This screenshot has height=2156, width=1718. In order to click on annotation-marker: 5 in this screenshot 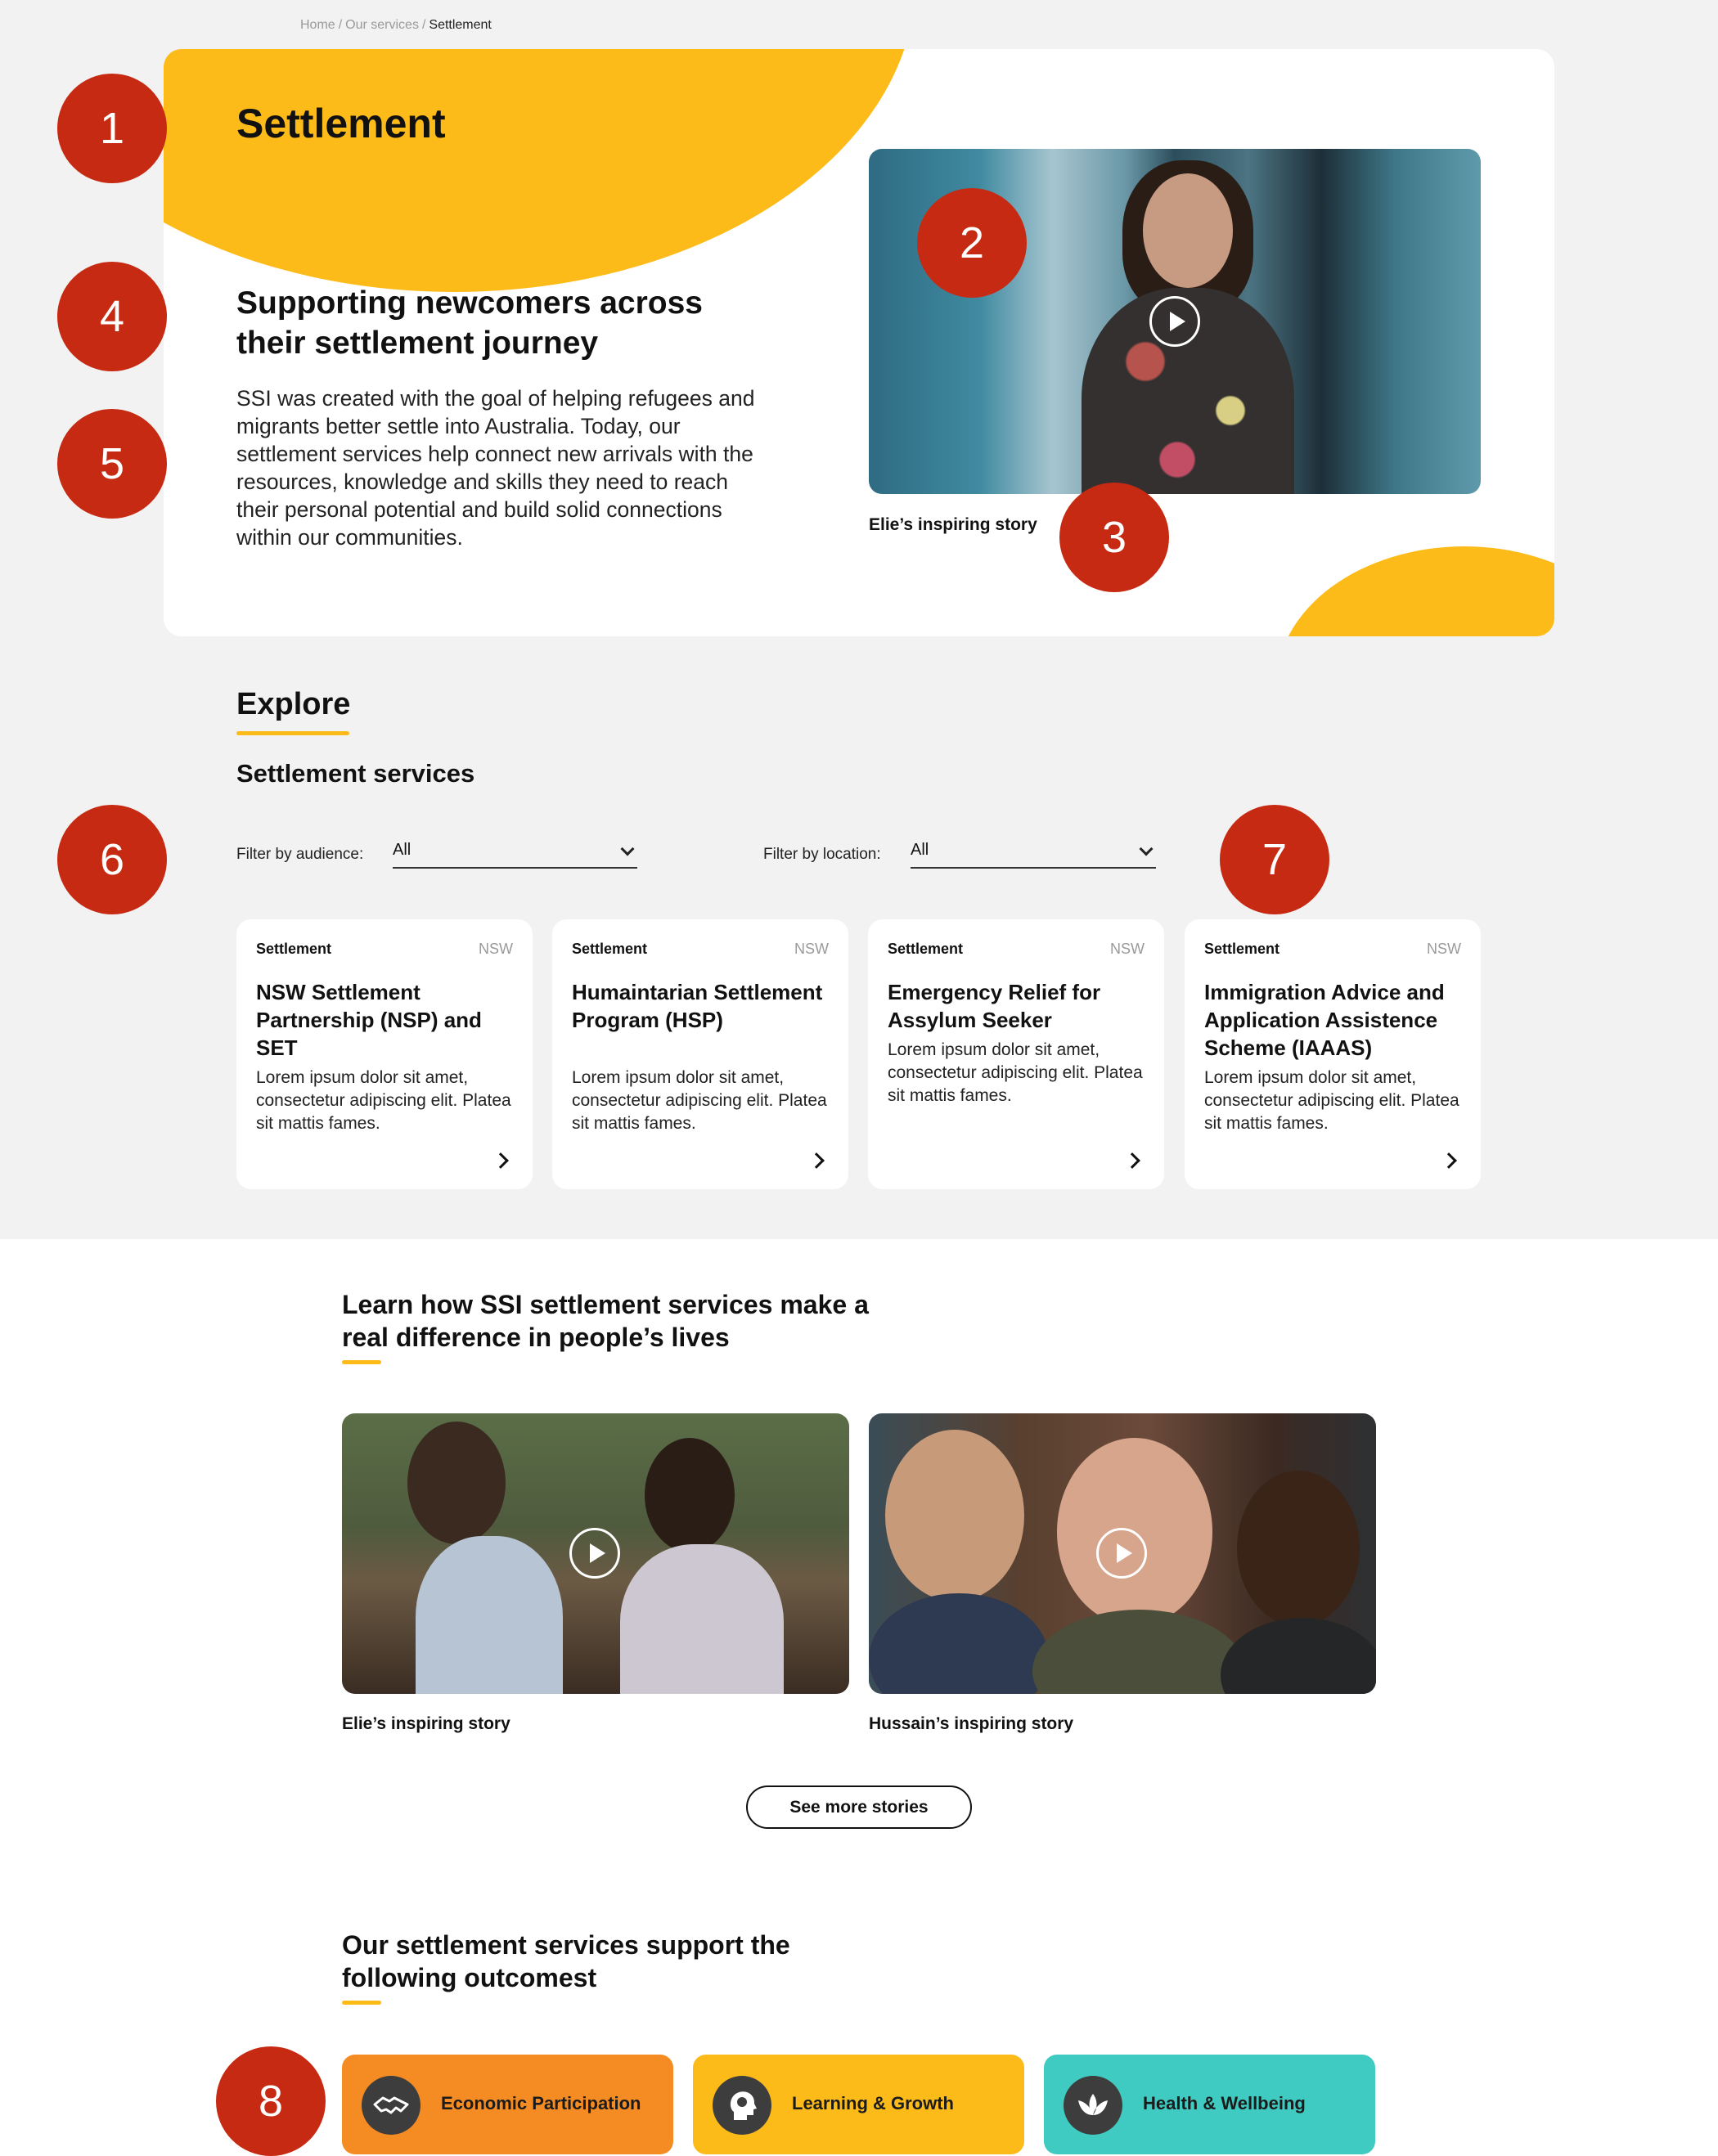, I will do `click(112, 464)`.